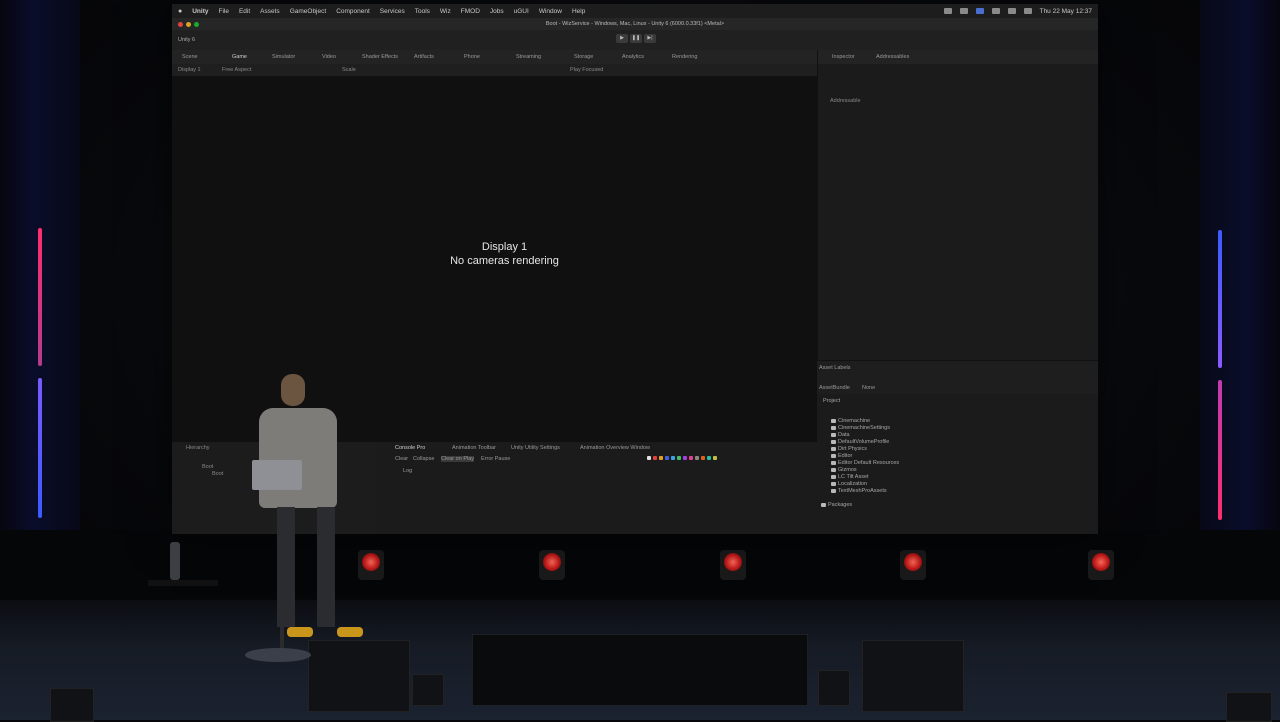  Describe the element at coordinates (180, 11) in the screenshot. I see `apple-icon: ●` at that location.